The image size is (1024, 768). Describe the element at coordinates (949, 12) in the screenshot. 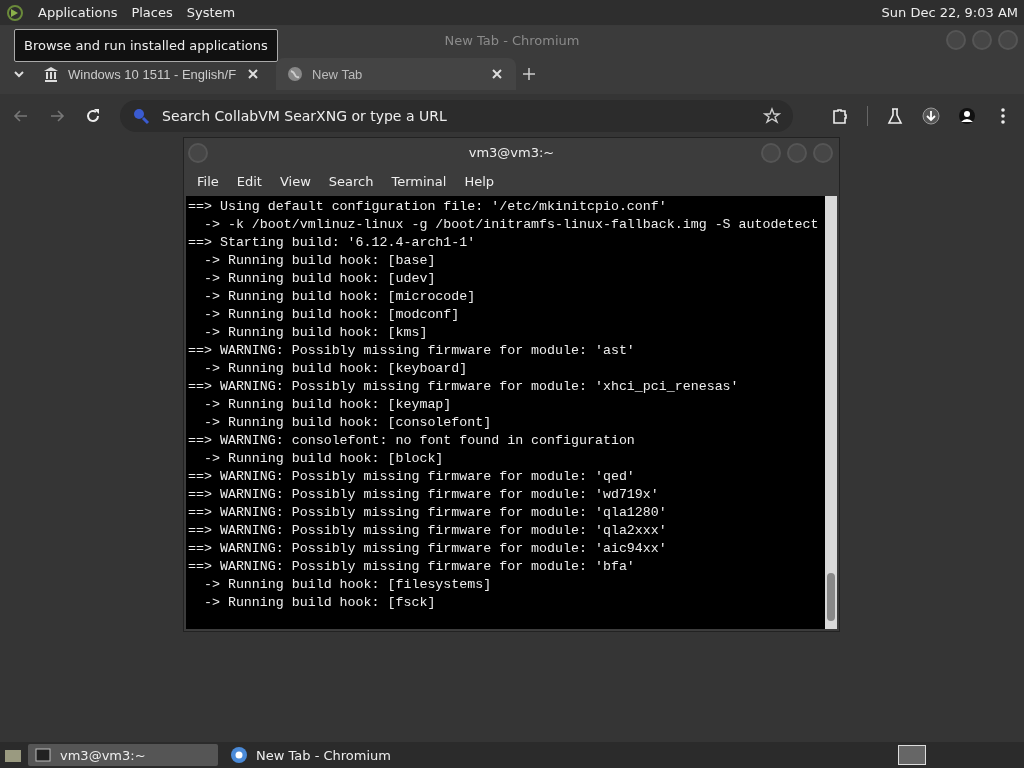

I see `clock: Sun Dec 22, 9:03 AM` at that location.